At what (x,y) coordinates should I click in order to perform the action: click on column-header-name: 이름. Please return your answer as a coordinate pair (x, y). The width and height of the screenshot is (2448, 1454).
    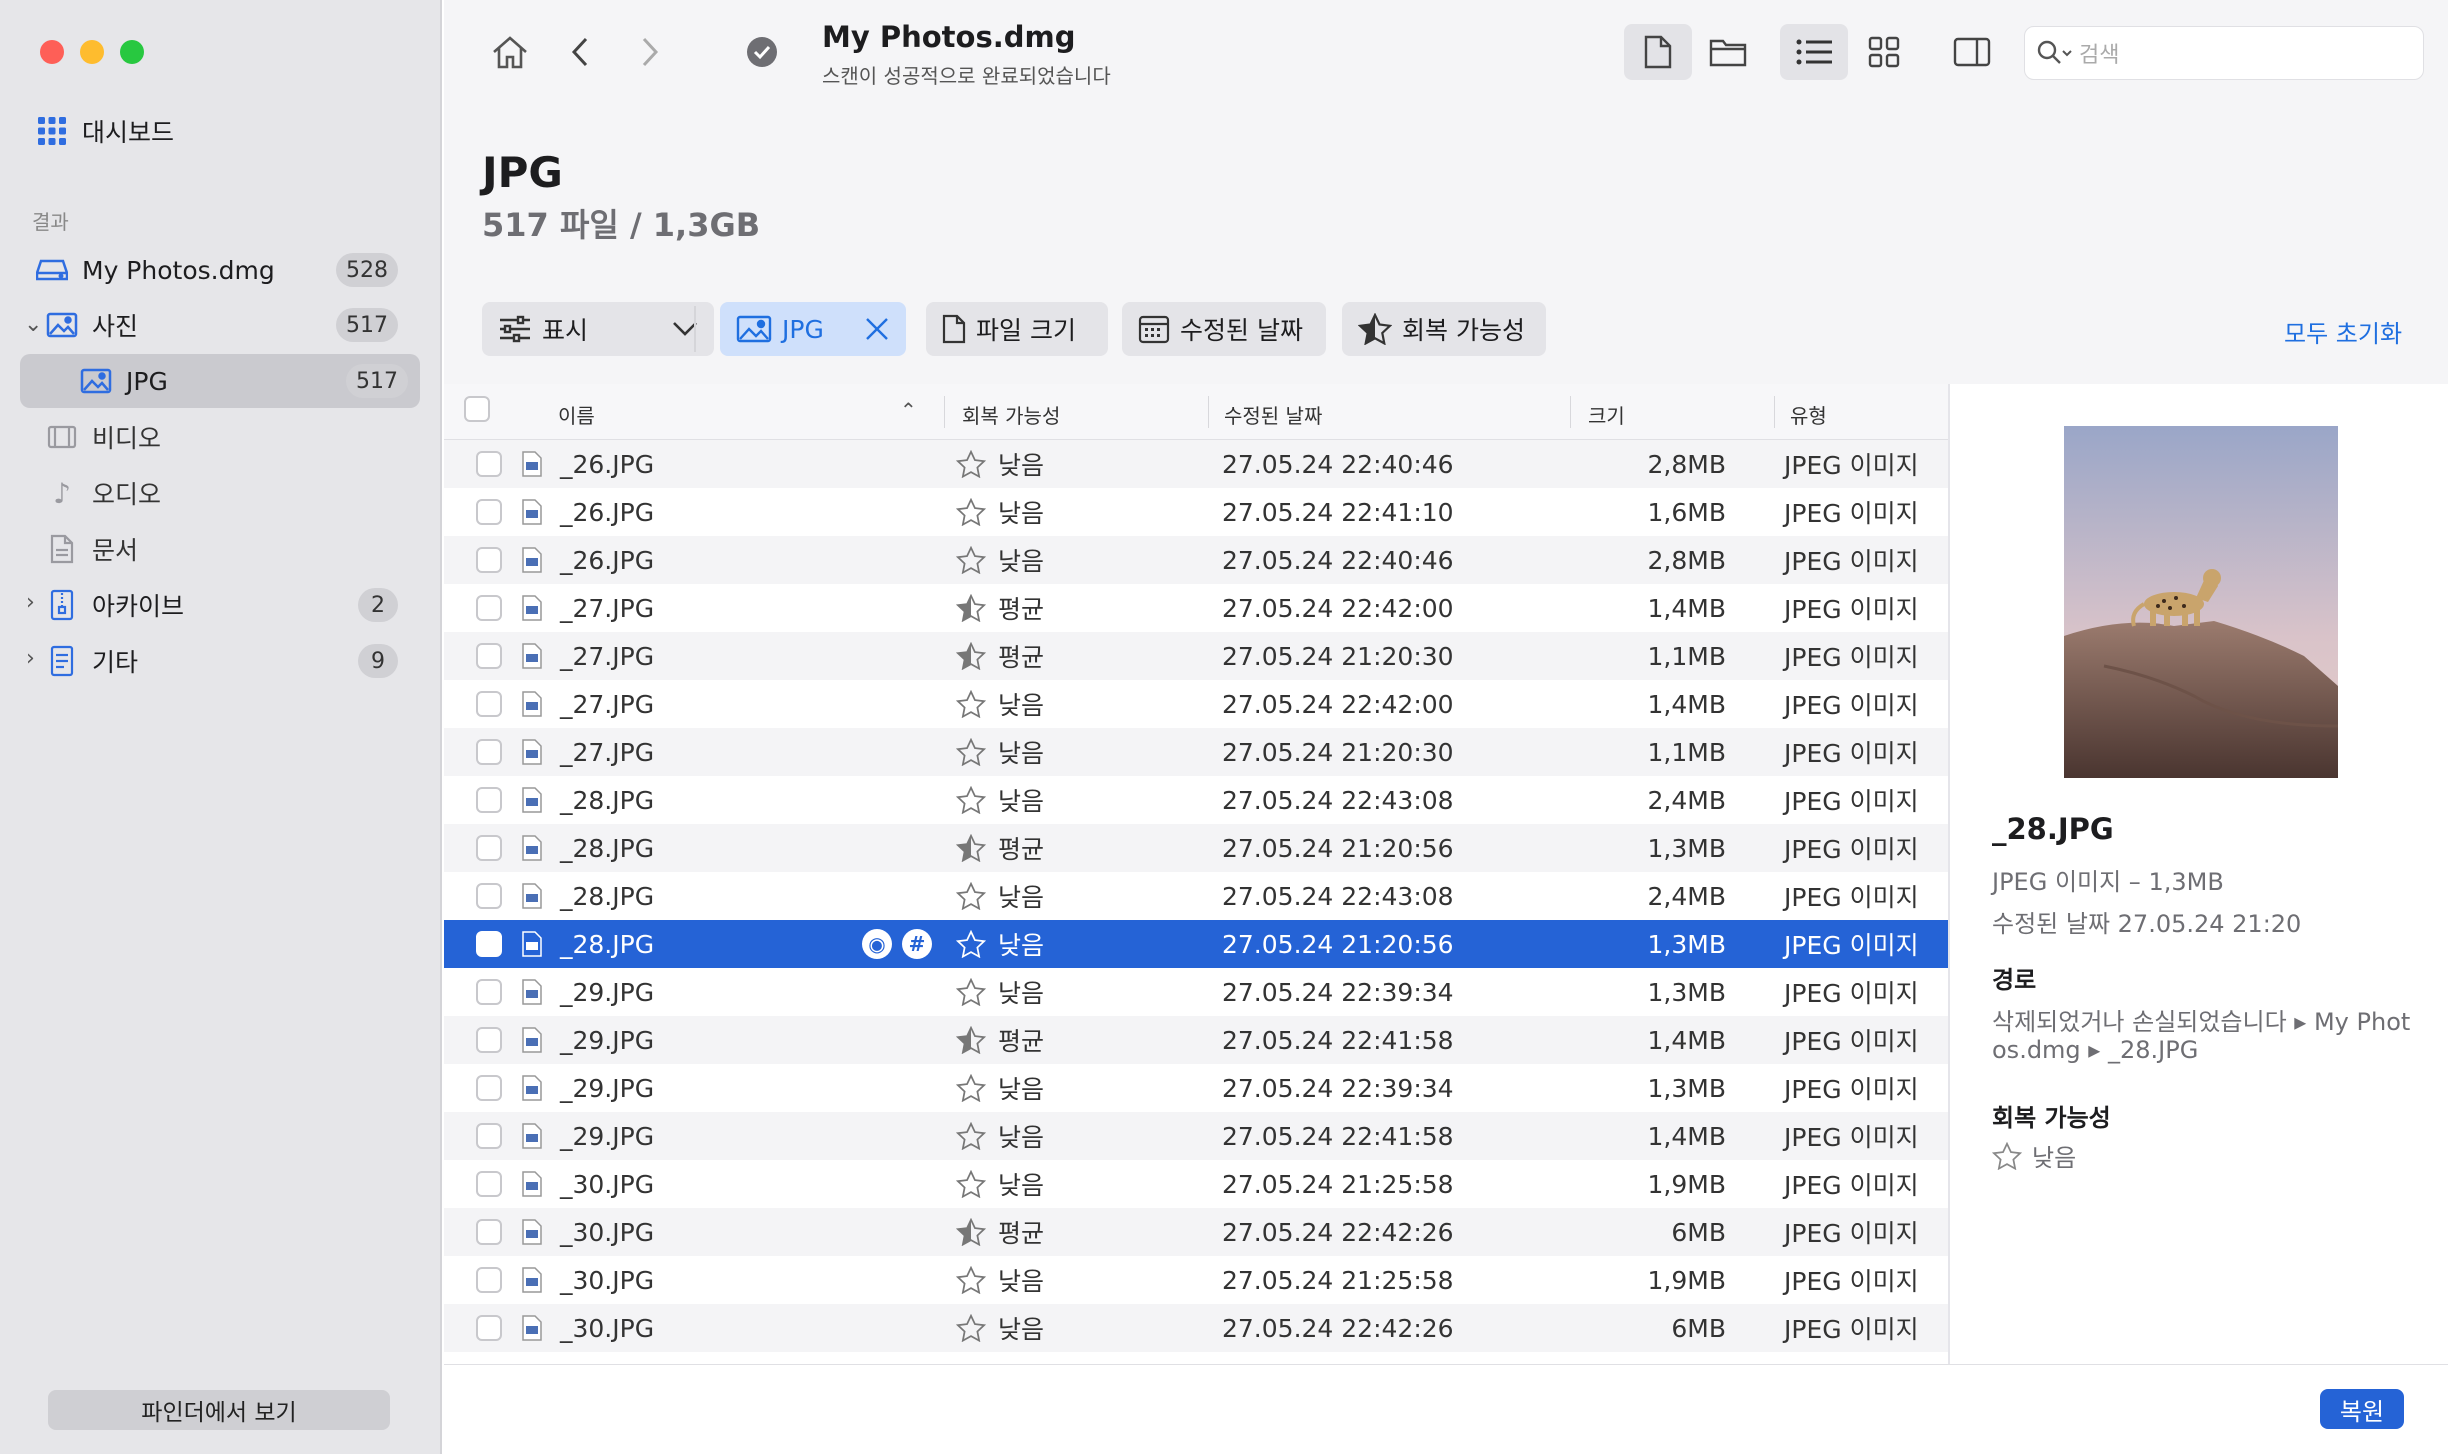
    Looking at the image, I should click on (576, 414).